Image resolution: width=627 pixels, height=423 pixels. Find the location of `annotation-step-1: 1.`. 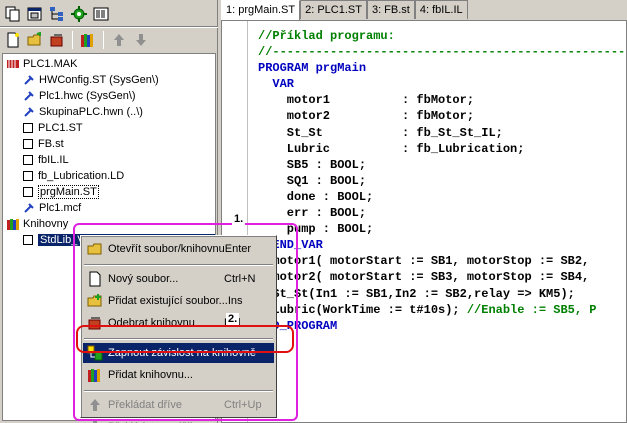

annotation-step-1: 1. is located at coordinates (239, 219).